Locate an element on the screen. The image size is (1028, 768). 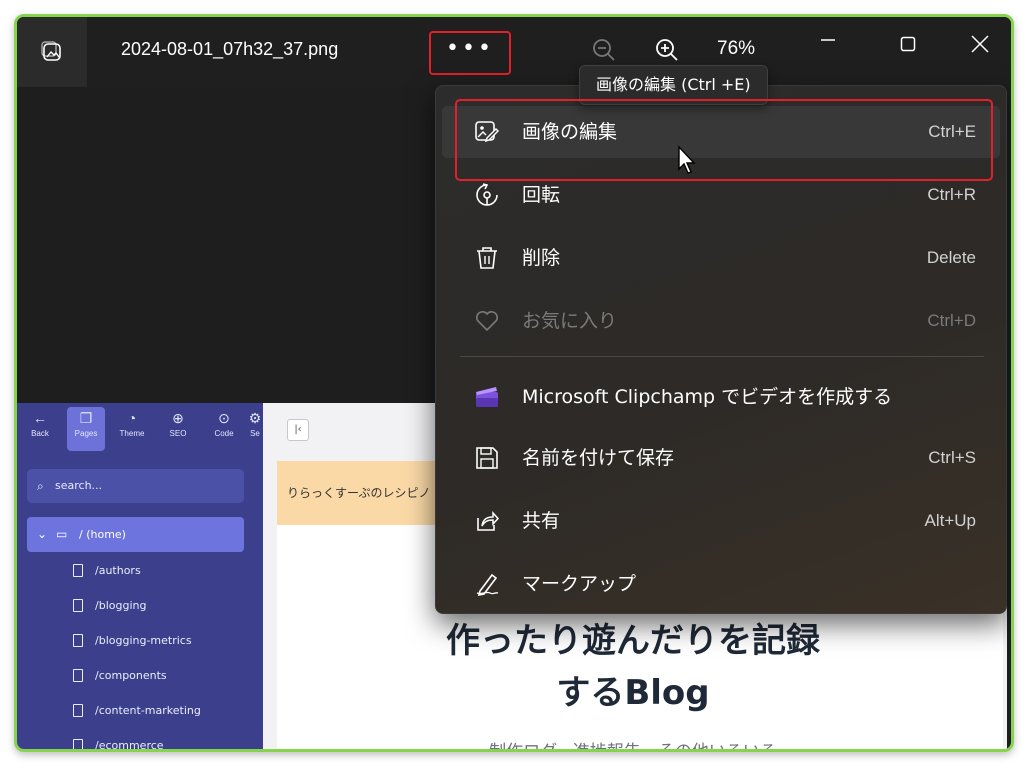
photos-app-icon is located at coordinates (51, 51).